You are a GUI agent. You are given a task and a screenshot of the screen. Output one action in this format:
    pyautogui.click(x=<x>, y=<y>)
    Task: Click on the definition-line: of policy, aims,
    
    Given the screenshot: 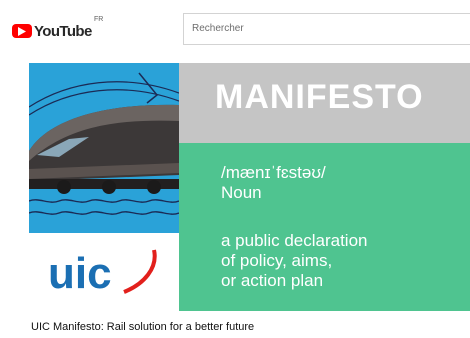 What is the action you would take?
    pyautogui.click(x=277, y=260)
    